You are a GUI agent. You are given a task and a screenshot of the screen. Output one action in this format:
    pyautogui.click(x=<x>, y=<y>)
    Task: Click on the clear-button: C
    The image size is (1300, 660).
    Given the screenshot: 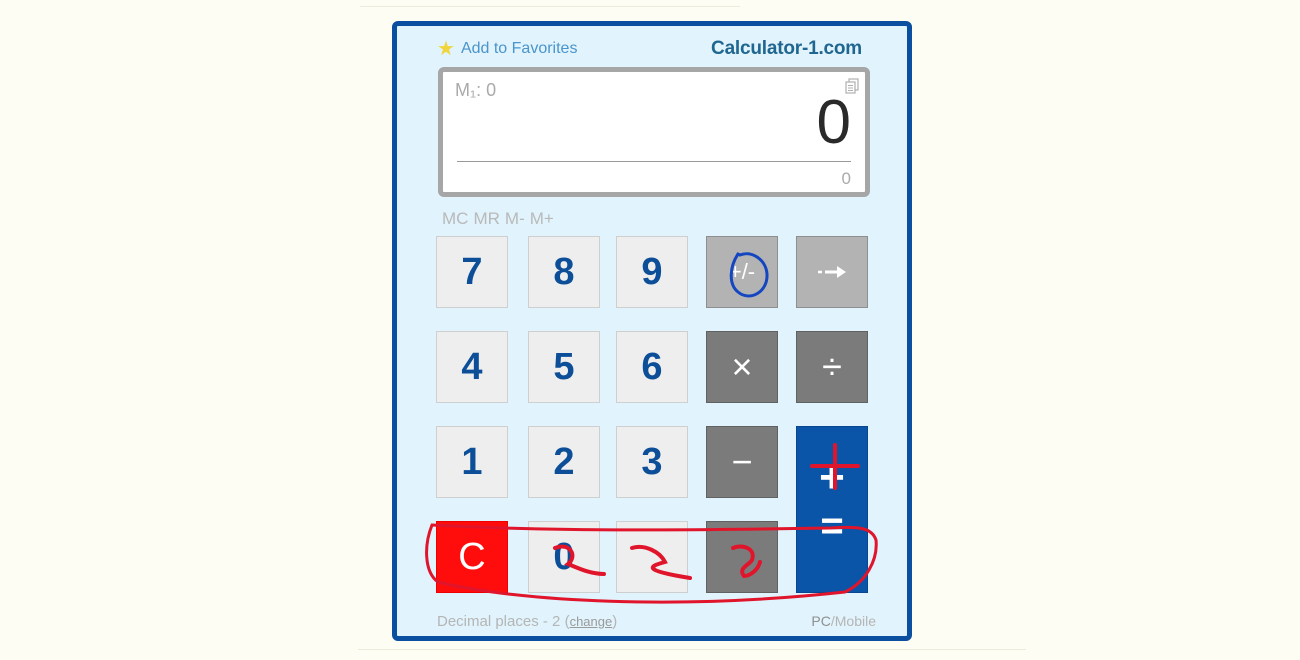 What is the action you would take?
    pyautogui.click(x=472, y=557)
    